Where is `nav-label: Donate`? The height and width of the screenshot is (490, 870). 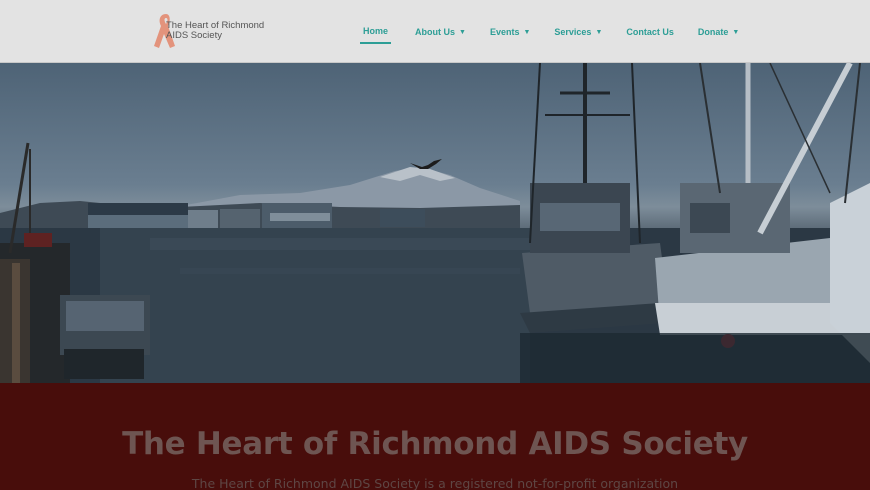 nav-label: Donate is located at coordinates (713, 32).